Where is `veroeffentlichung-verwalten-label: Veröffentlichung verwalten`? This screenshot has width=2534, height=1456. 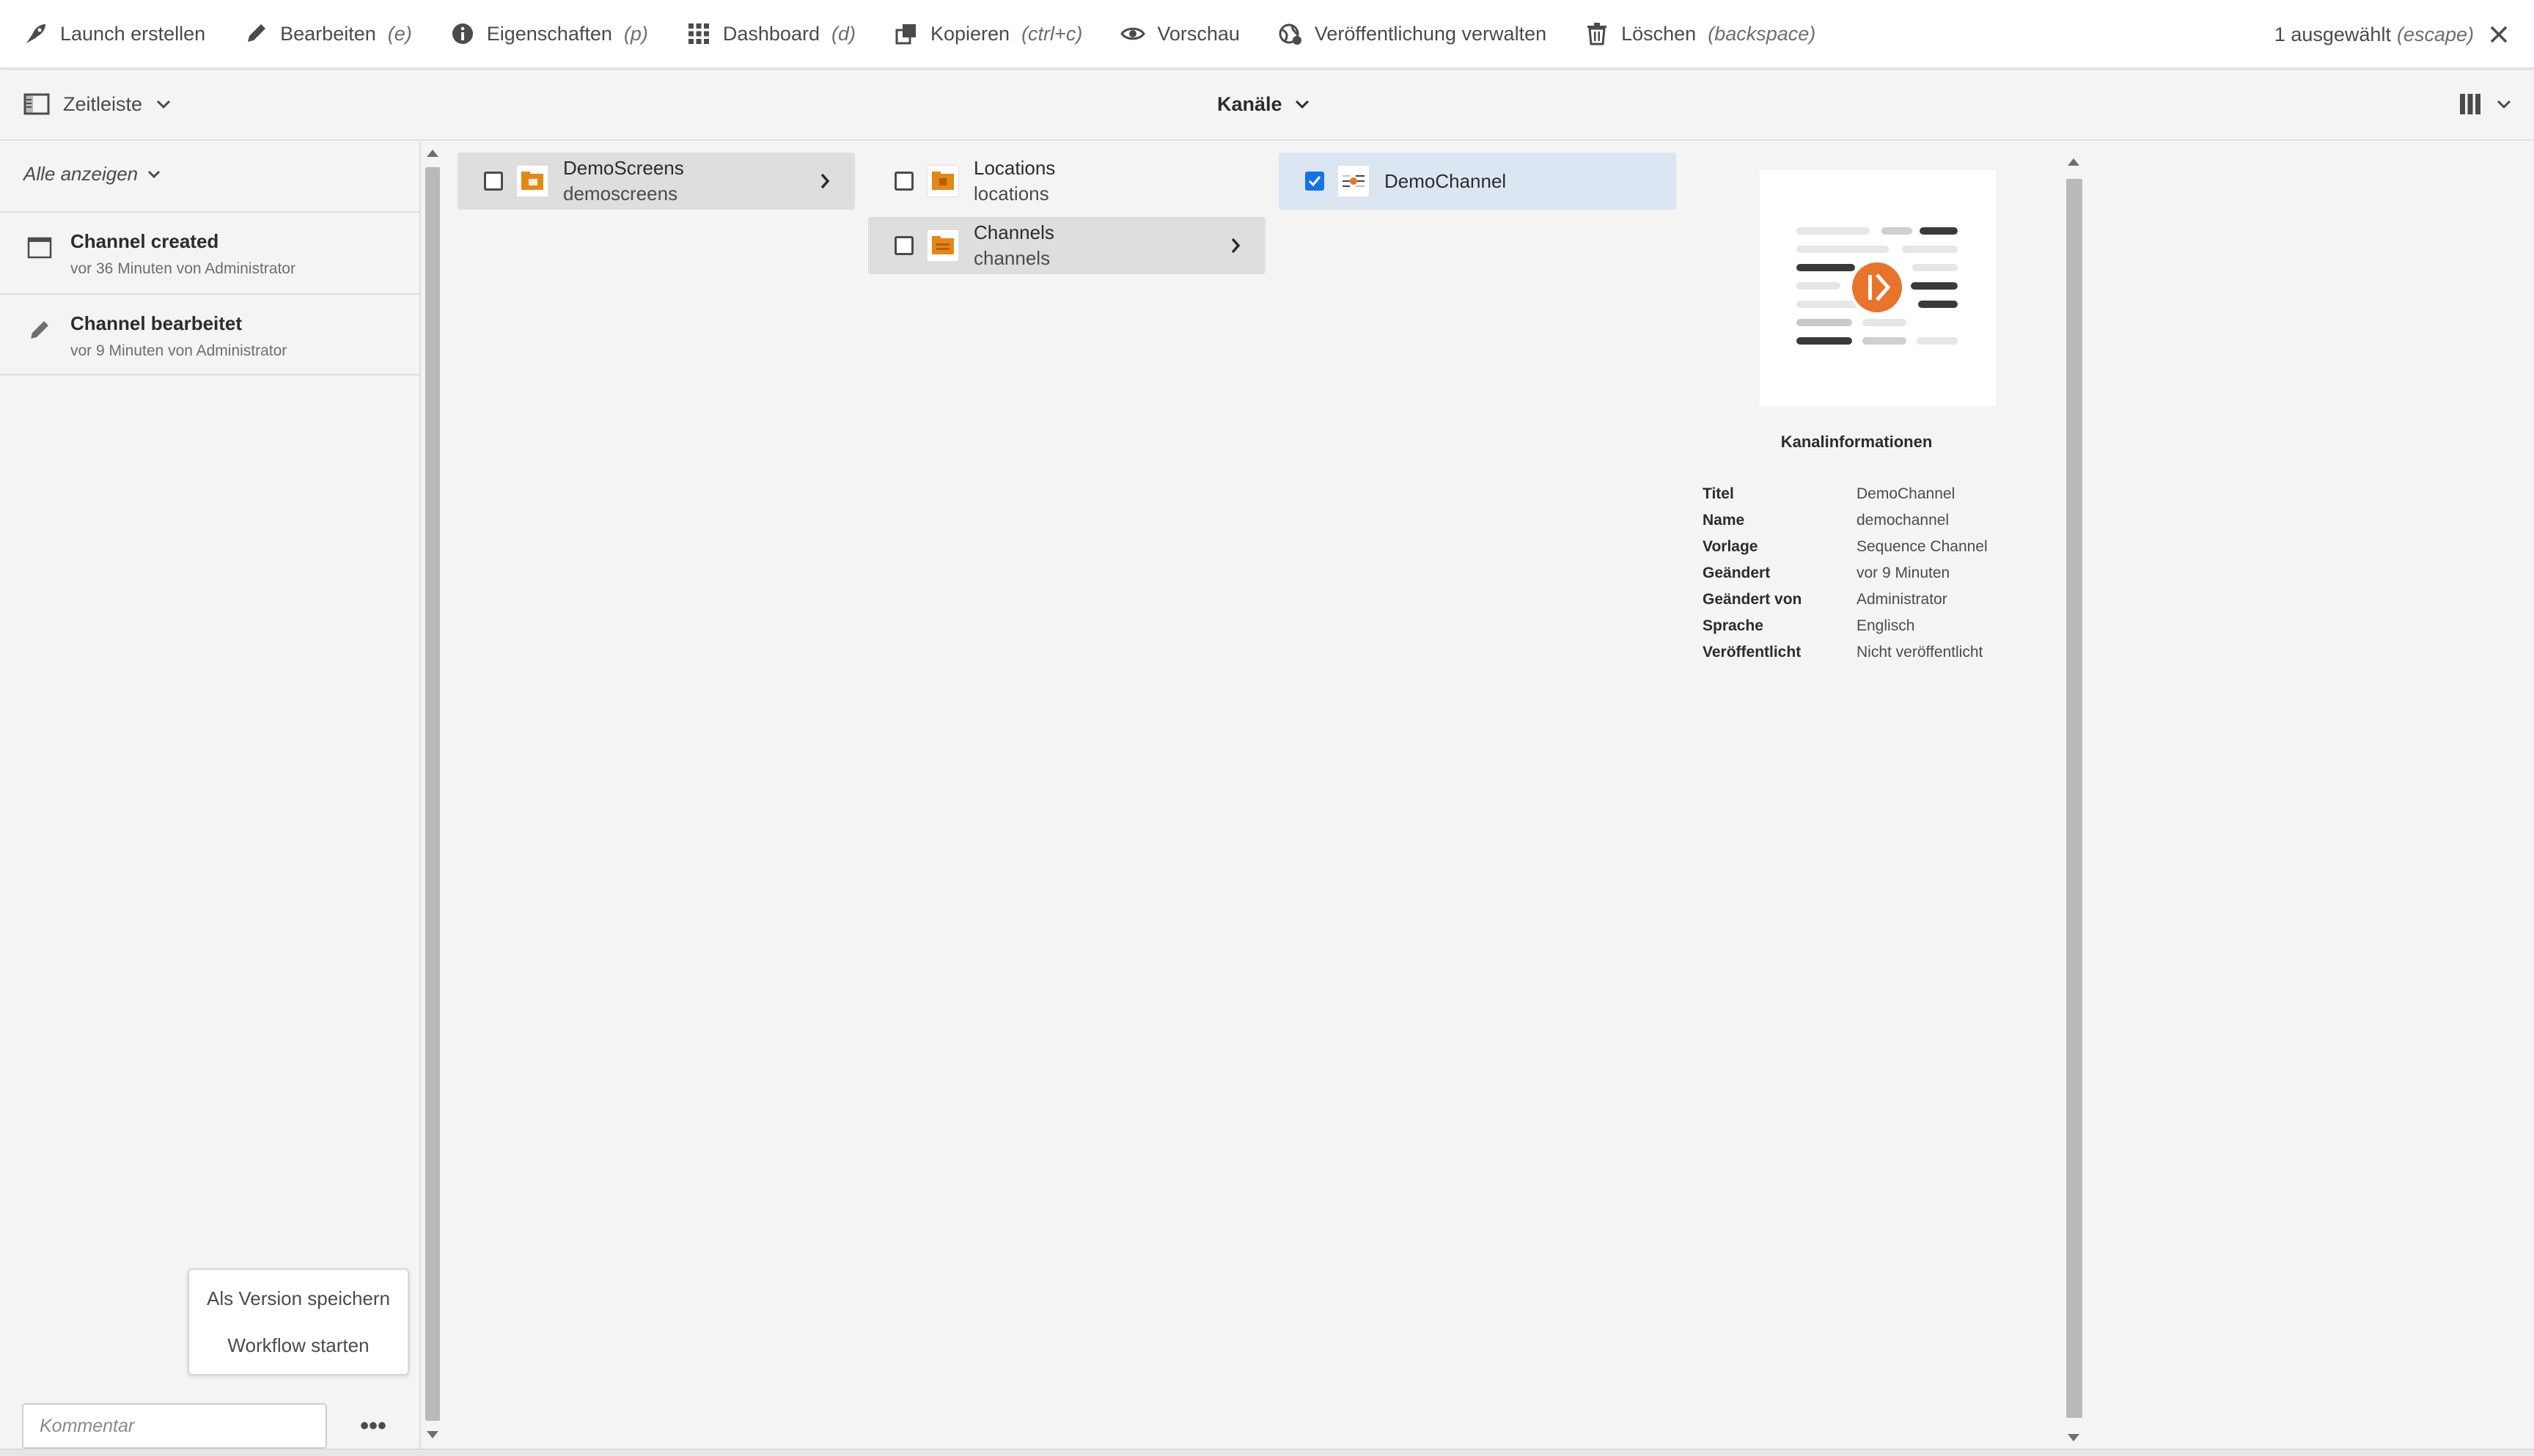
veroeffentlichung-verwalten-label: Veröffentlichung verwalten is located at coordinates (1430, 33).